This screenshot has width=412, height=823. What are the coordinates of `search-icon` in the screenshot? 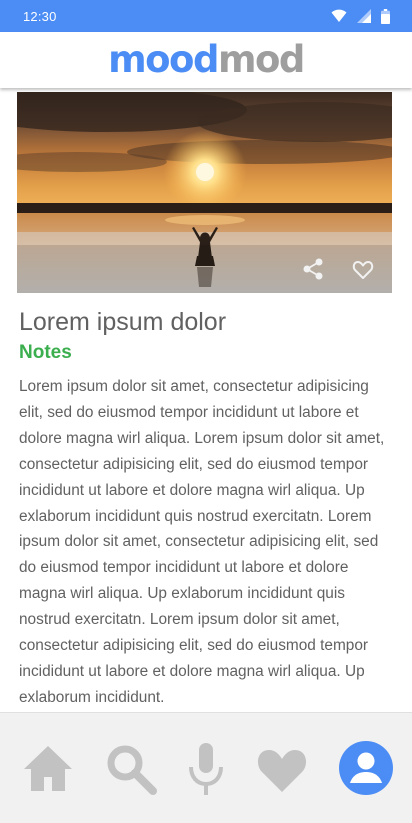 It's located at (132, 770).